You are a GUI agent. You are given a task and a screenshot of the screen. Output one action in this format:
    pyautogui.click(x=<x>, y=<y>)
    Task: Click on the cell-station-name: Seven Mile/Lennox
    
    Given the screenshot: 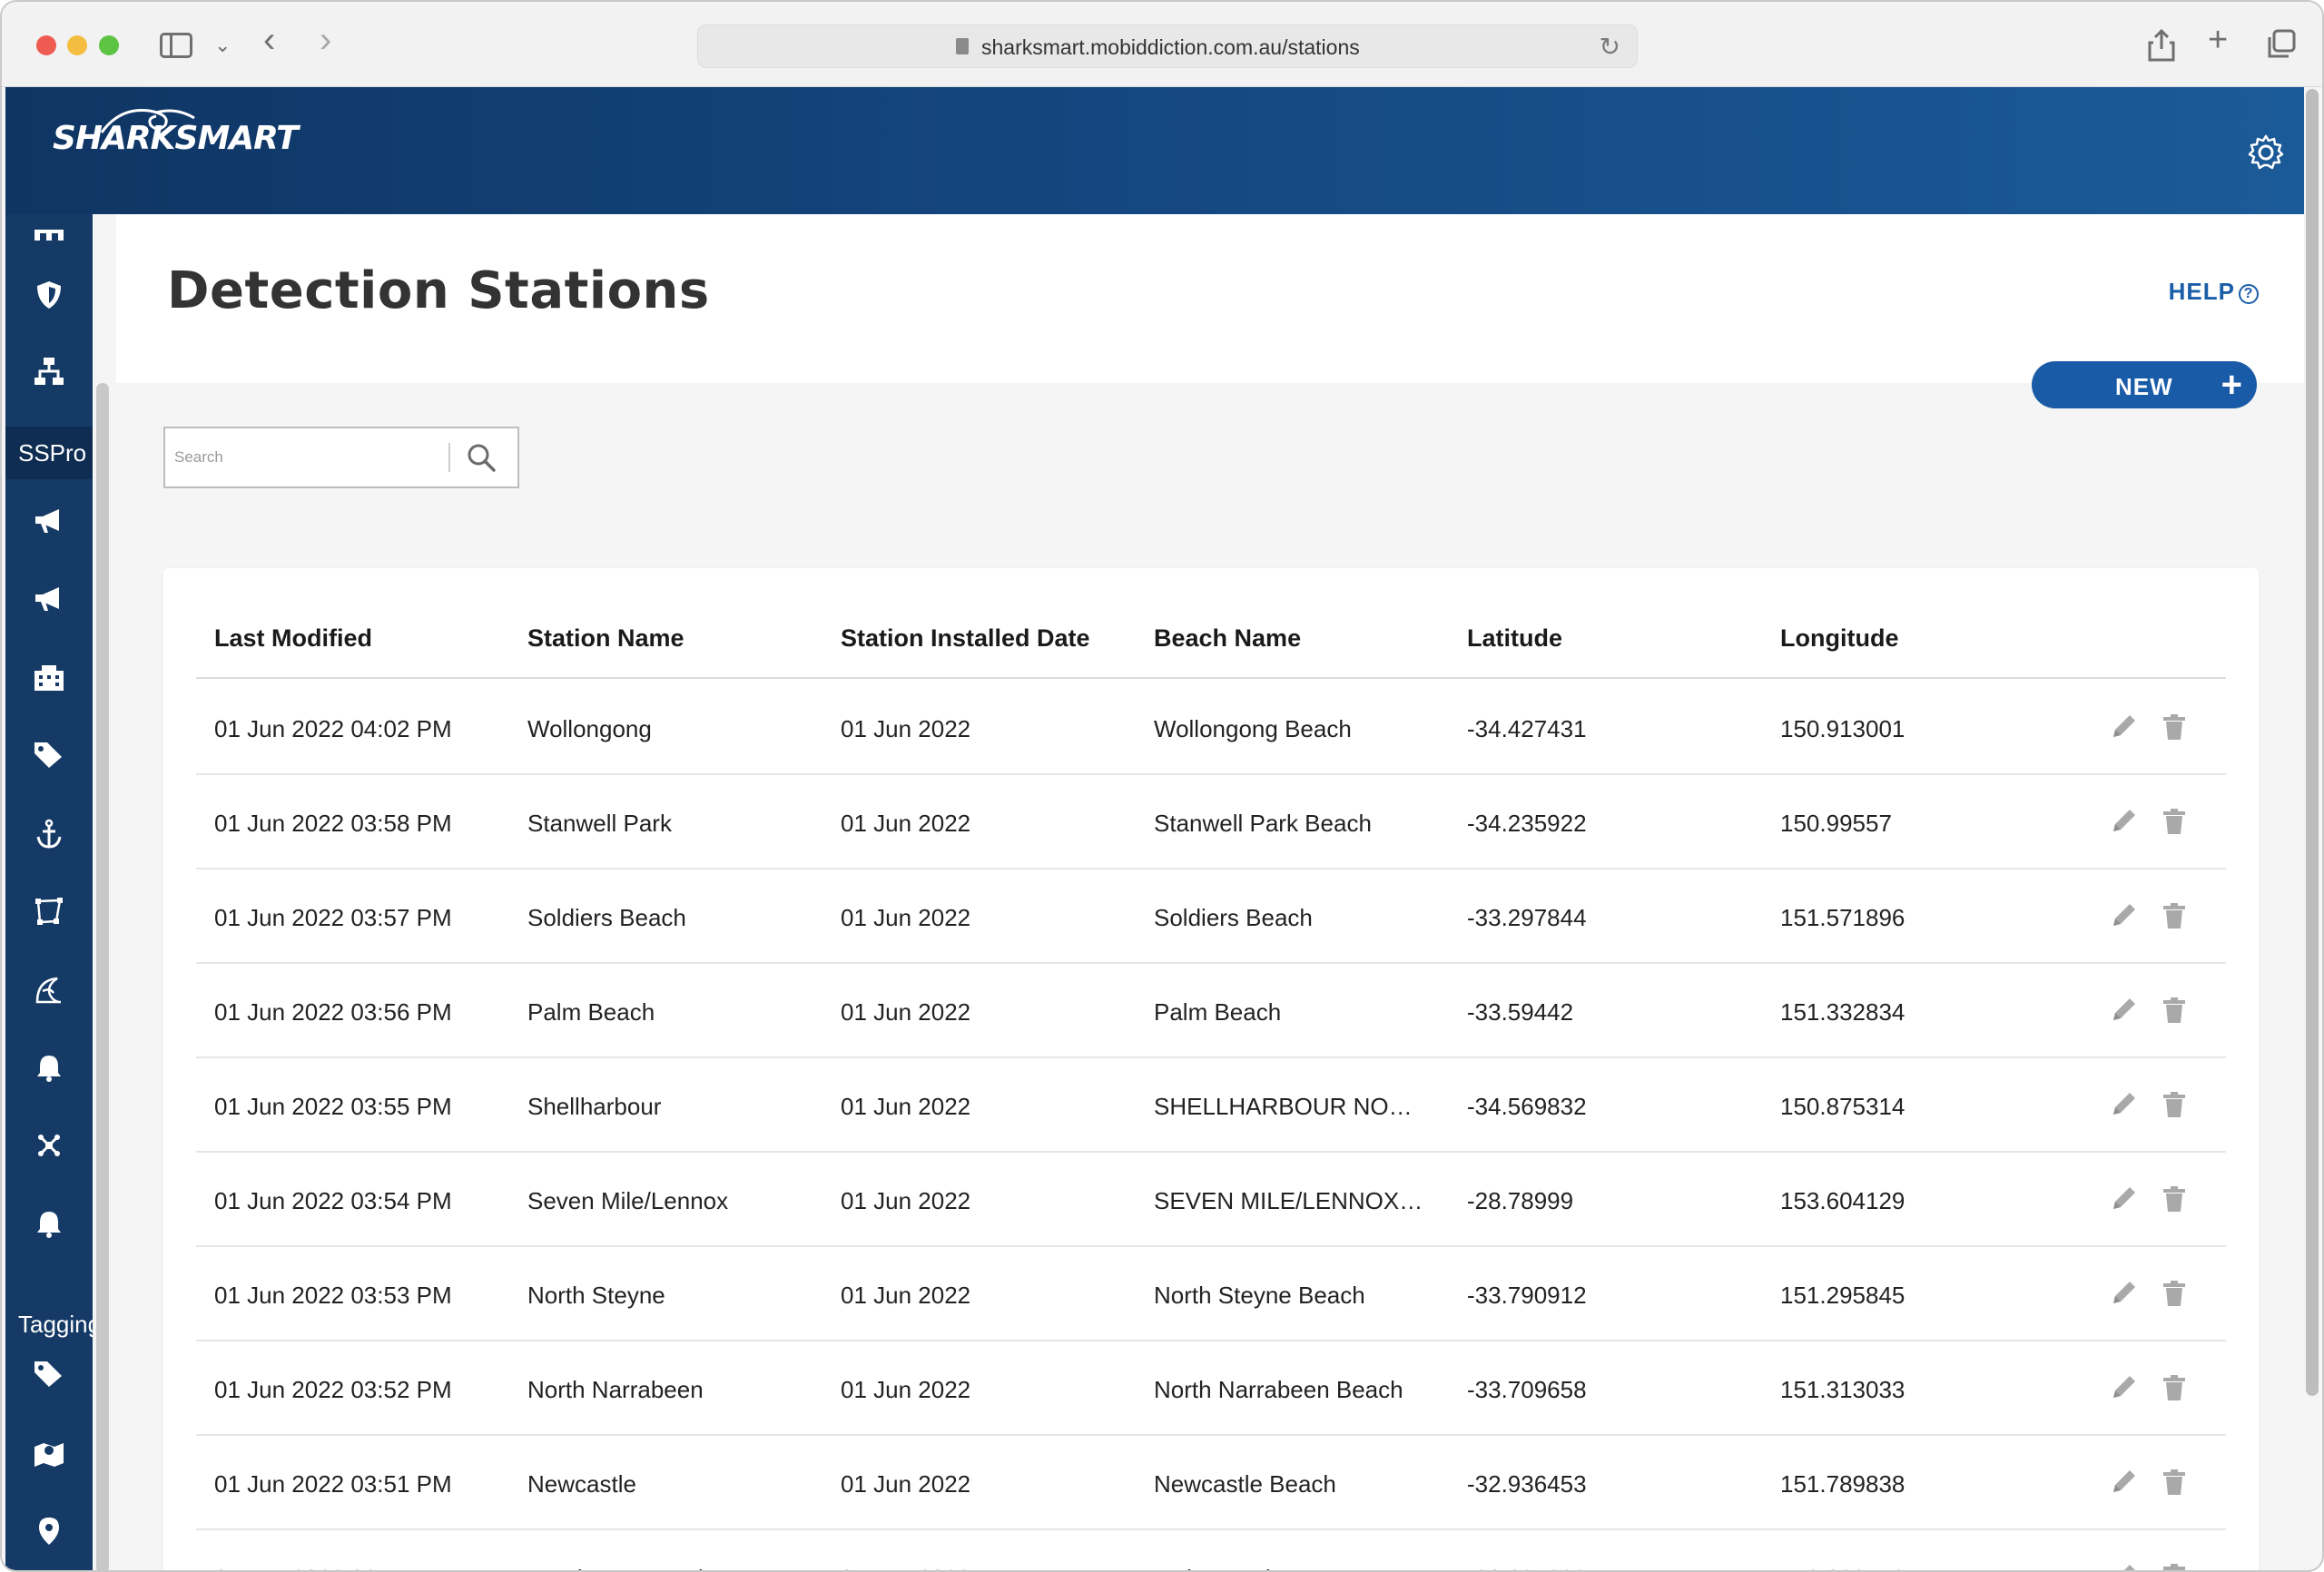 What is the action you would take?
    pyautogui.click(x=628, y=1200)
    